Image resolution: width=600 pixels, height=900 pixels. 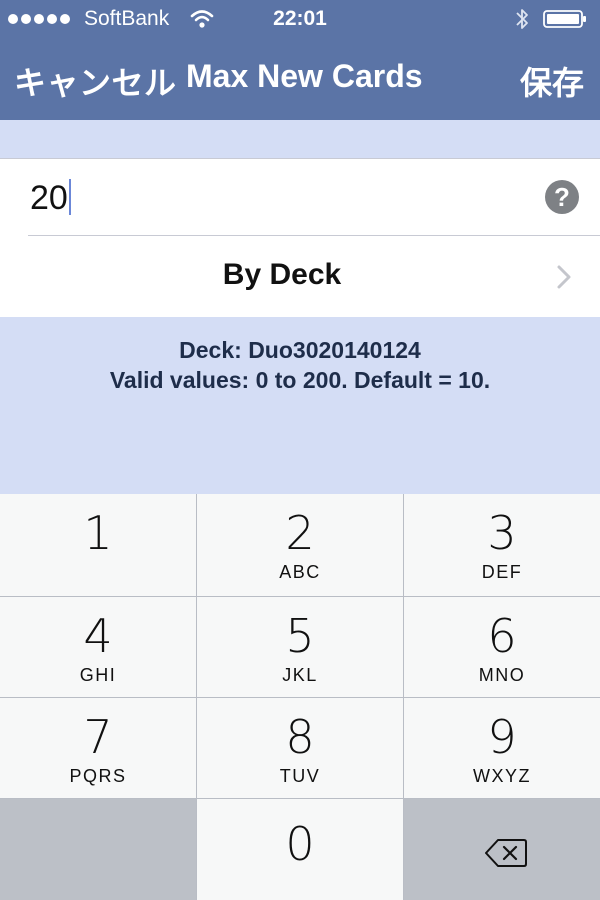 I want to click on key-digit: 8, so click(x=300, y=737).